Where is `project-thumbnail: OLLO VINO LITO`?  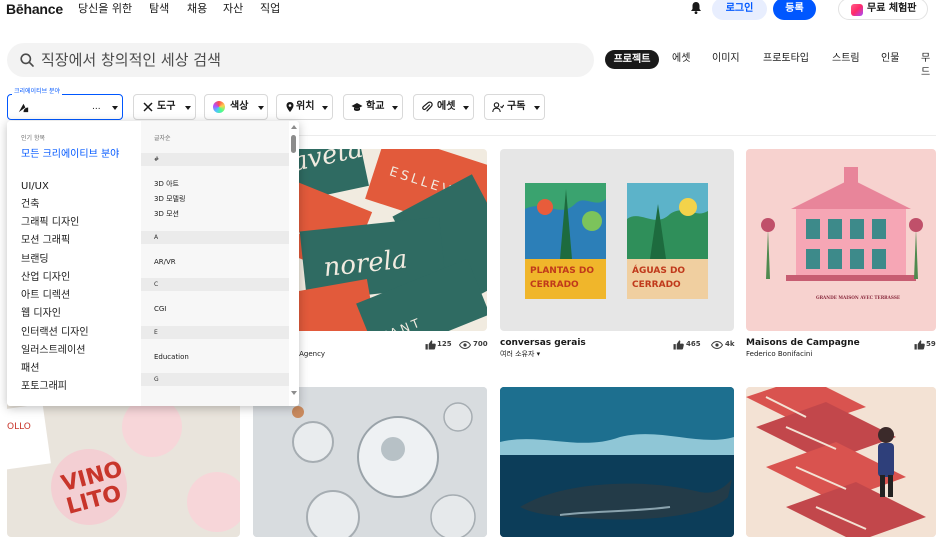 project-thumbnail: OLLO VINO LITO is located at coordinates (123, 464).